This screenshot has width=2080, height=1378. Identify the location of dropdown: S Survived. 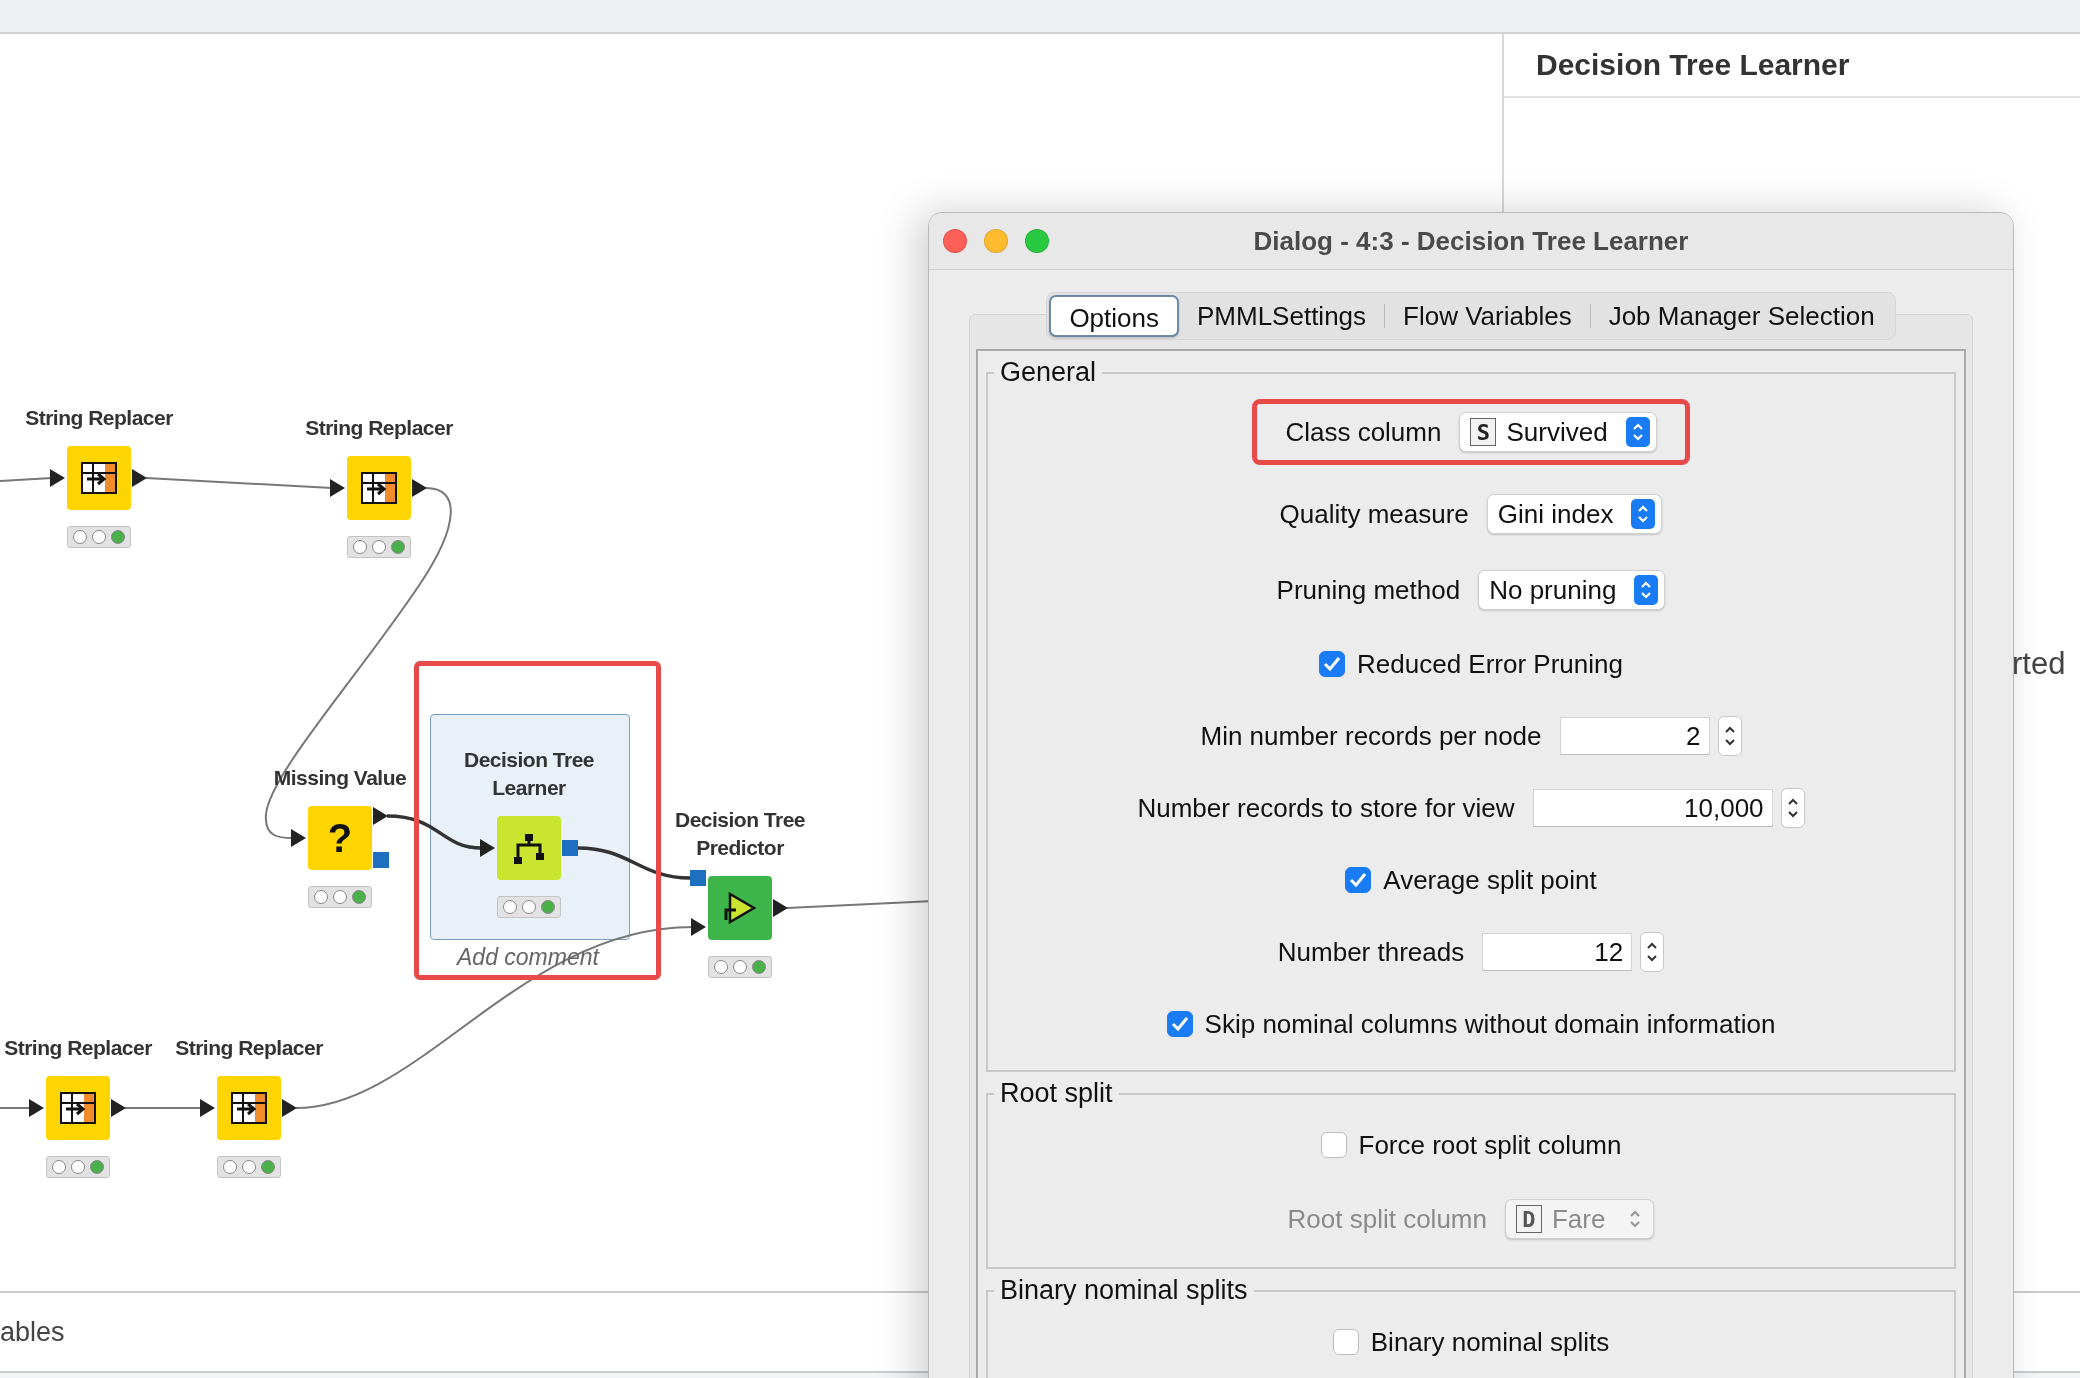
(1558, 432).